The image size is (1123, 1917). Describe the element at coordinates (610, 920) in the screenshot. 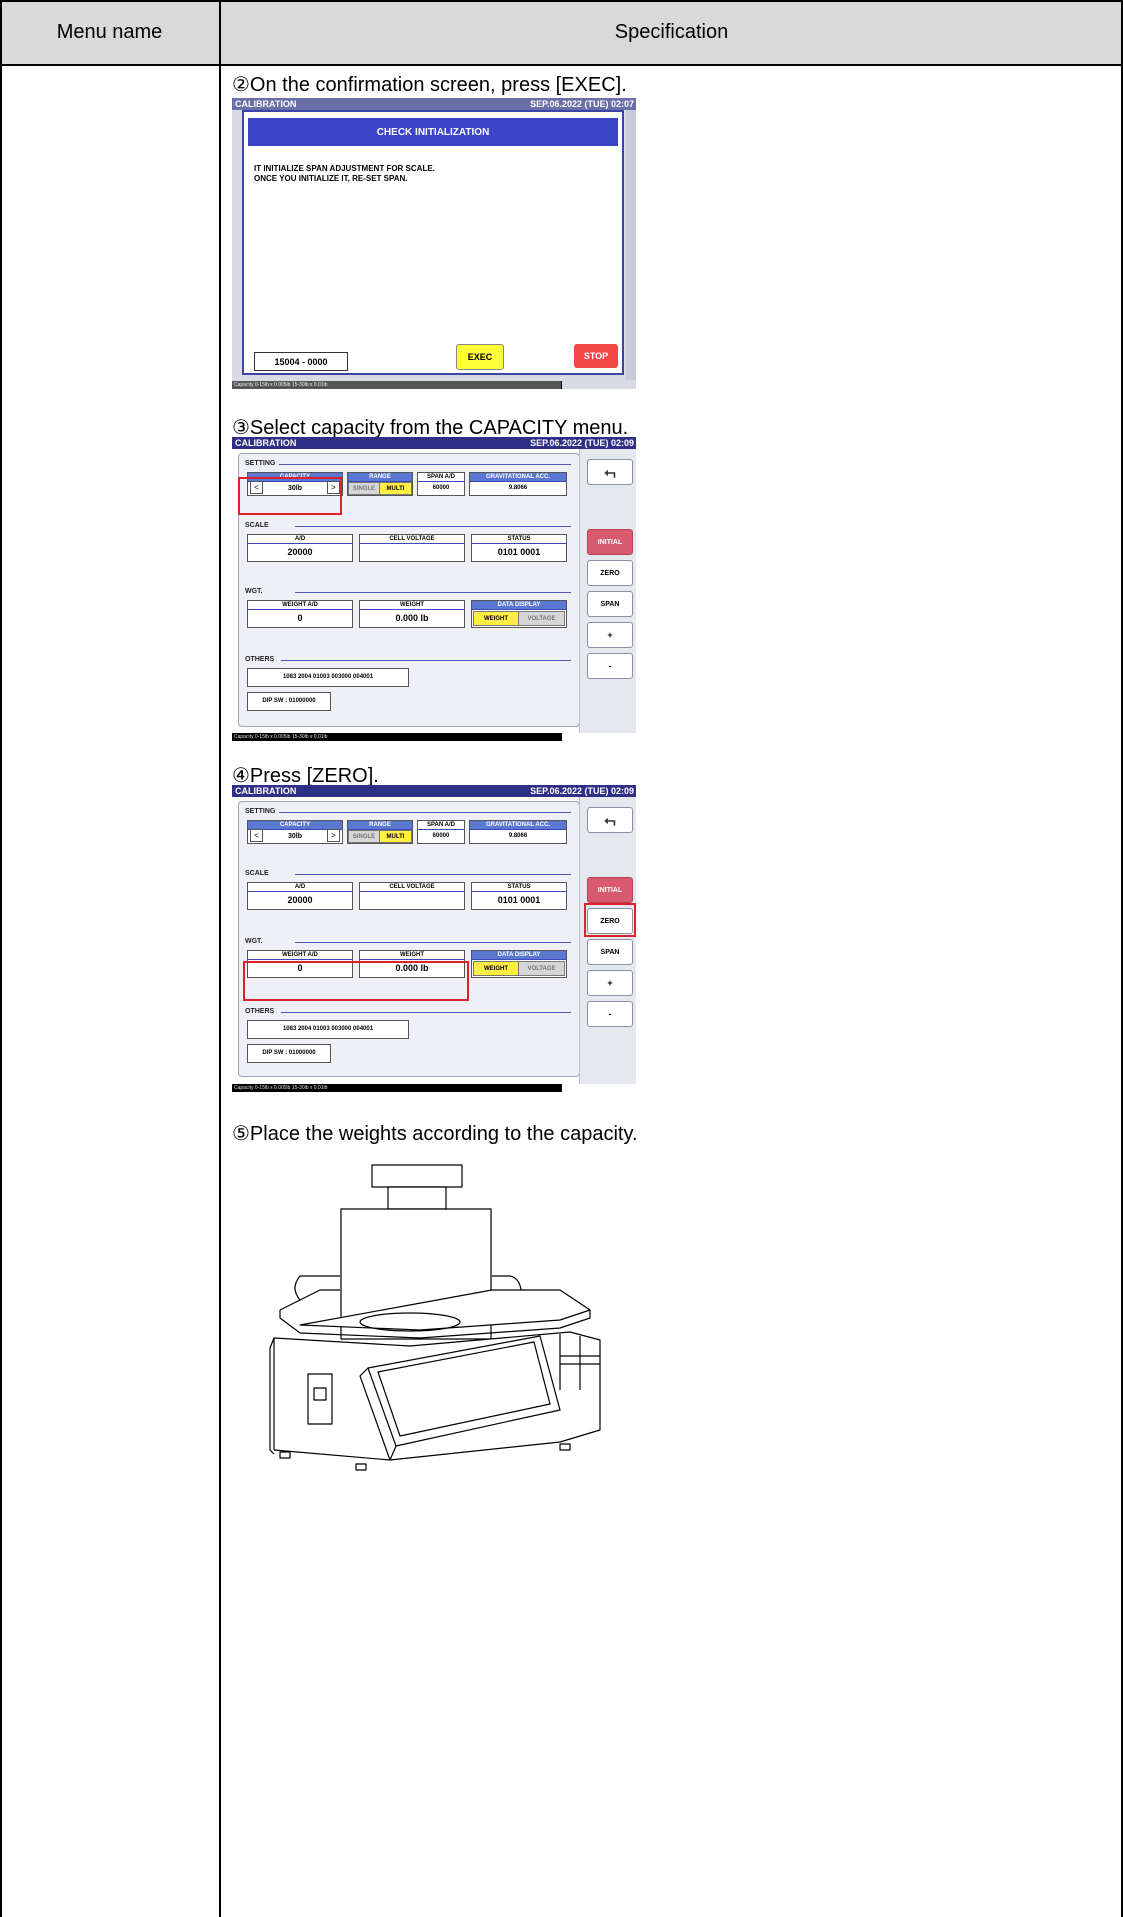

I see `highlight-zero-button` at that location.